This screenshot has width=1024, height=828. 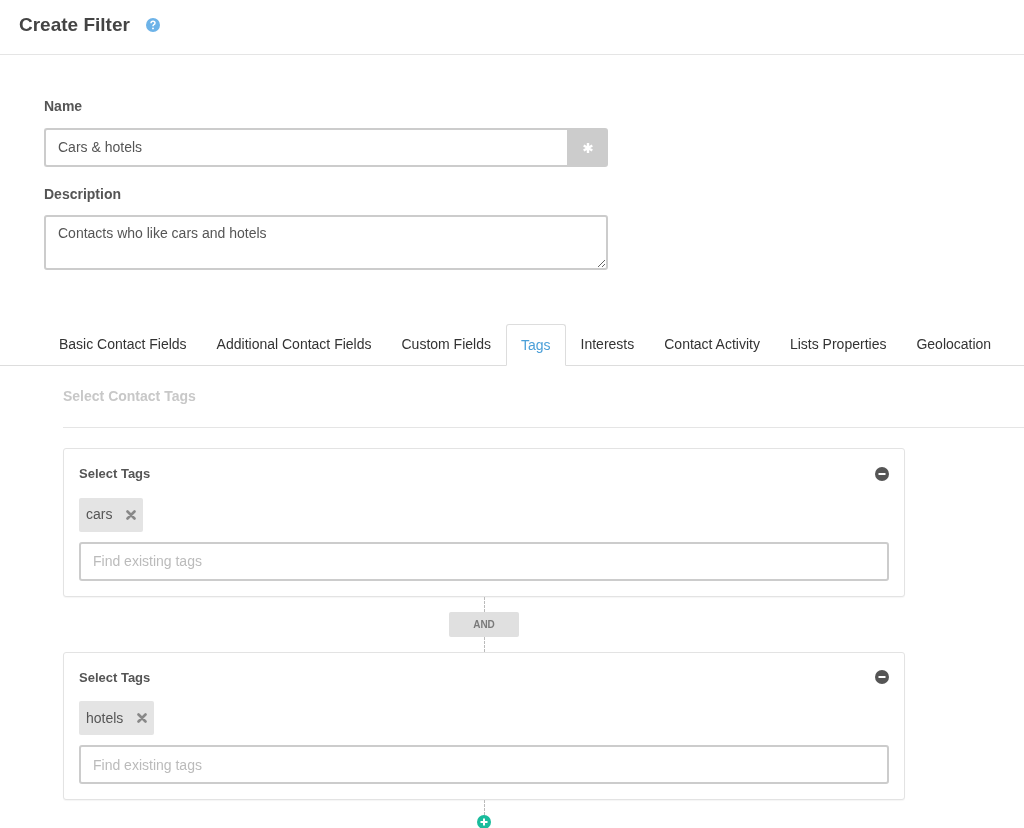 I want to click on generate-button, so click(x=587, y=147).